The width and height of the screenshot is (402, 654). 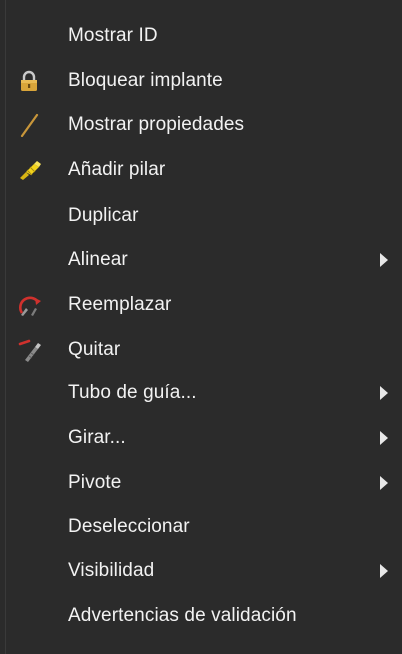 What do you see at coordinates (120, 304) in the screenshot?
I see `menu-item-label: Reemplazar` at bounding box center [120, 304].